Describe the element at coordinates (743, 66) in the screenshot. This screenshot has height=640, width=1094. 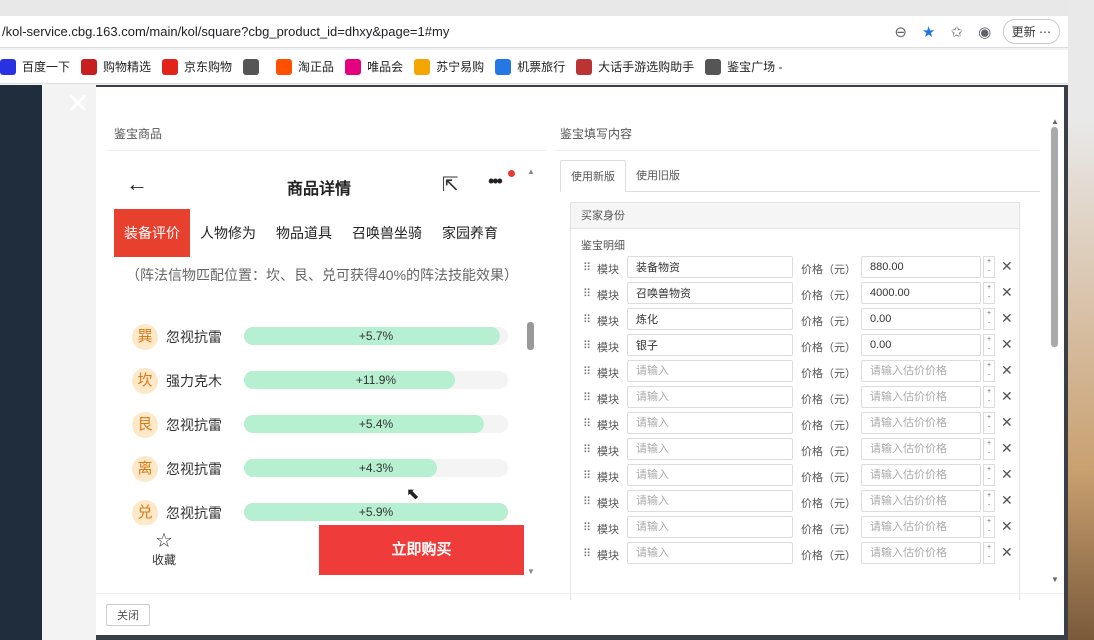
I see `bookmark-item: 鉴宝广场 -` at that location.